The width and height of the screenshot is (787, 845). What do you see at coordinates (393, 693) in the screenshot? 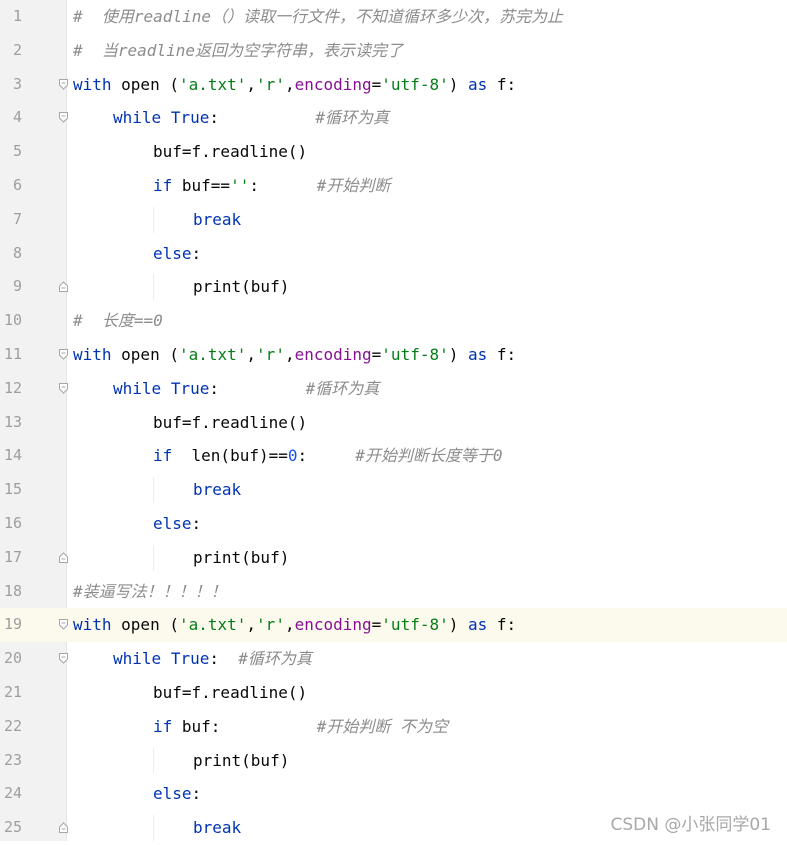
I see `code-line: 21 buf=f.readline()` at bounding box center [393, 693].